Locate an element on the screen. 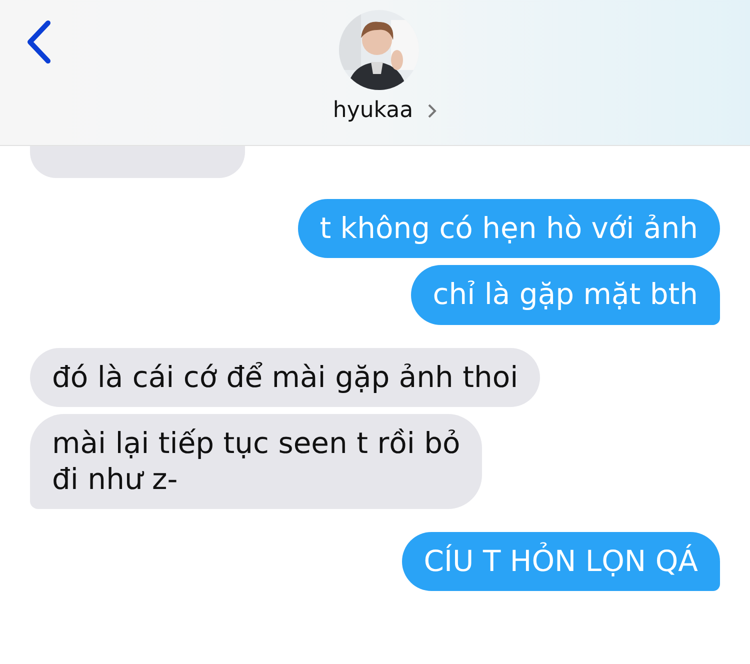 This screenshot has width=750, height=664. message-bubble: đó là cái cớ để mài gặp ảnh thoi is located at coordinates (285, 378).